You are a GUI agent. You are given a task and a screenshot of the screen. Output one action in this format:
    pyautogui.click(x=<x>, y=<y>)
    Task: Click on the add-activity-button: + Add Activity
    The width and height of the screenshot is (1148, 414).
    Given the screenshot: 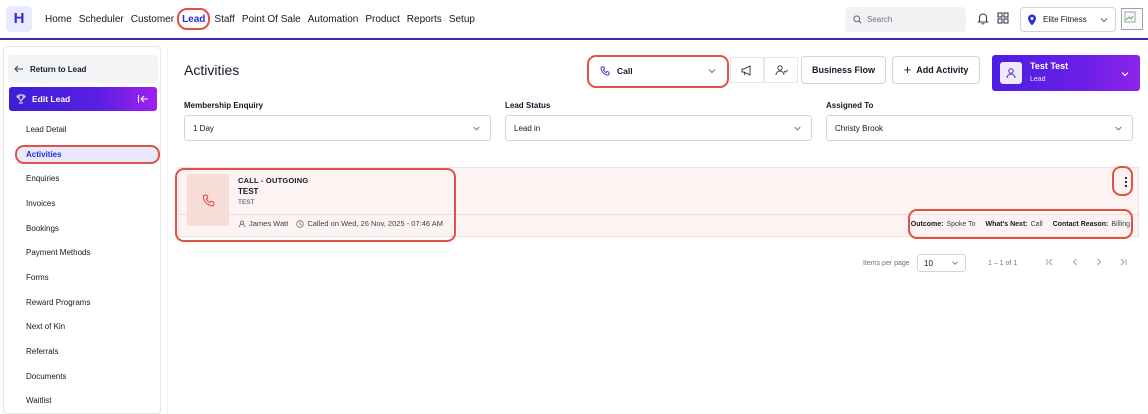 What is the action you would take?
    pyautogui.click(x=936, y=70)
    